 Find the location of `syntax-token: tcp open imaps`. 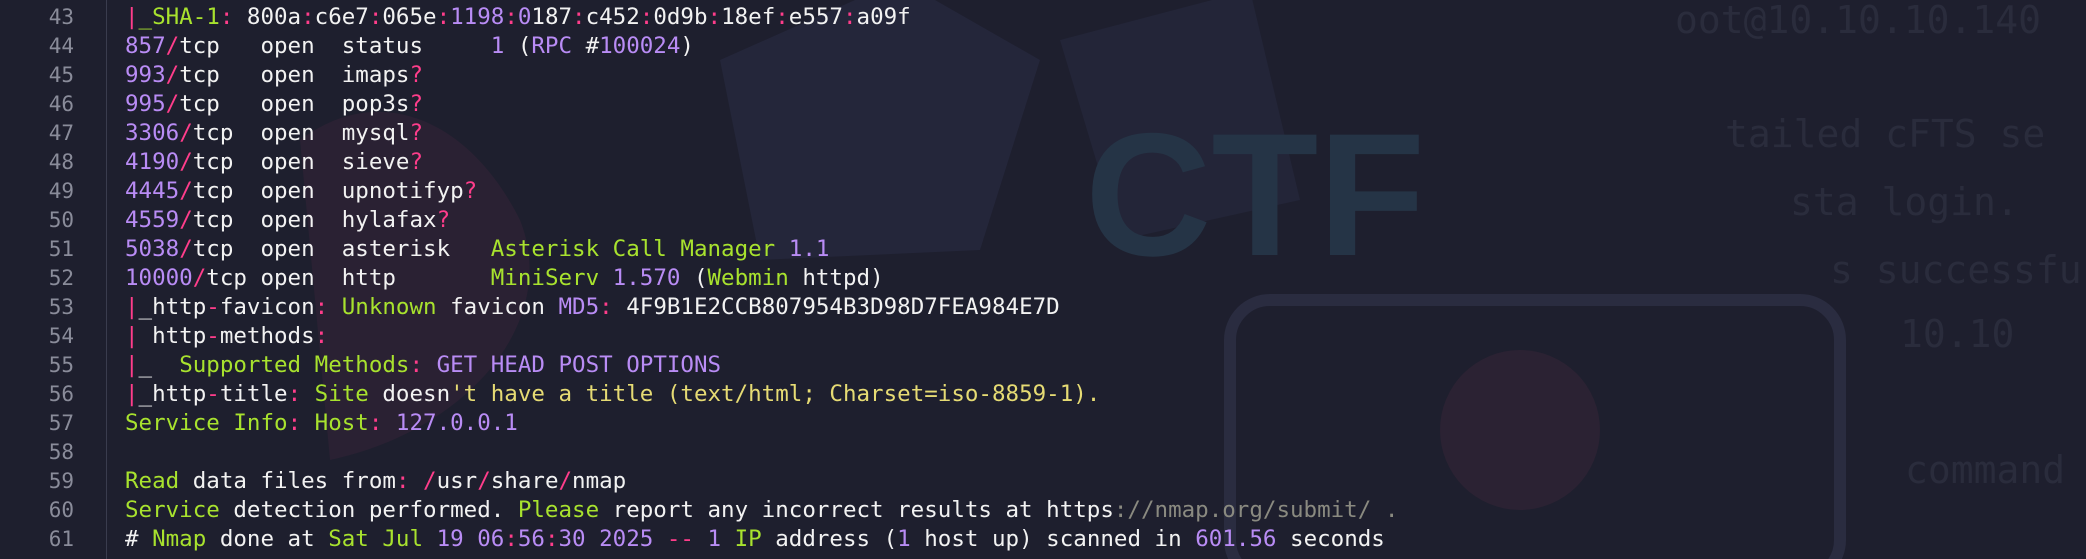

syntax-token: tcp open imaps is located at coordinates (294, 75).